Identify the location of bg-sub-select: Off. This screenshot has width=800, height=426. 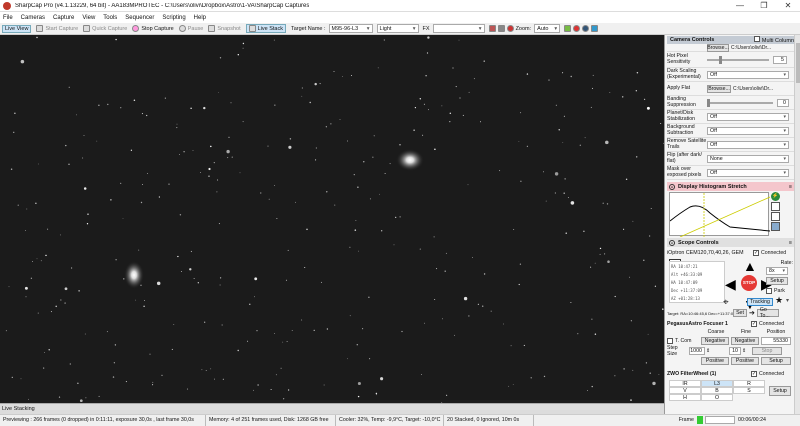
(748, 130).